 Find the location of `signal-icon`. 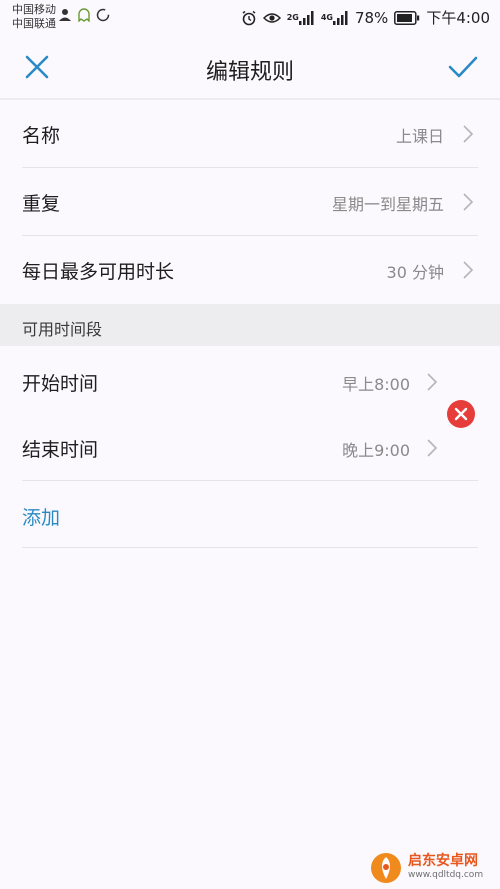

signal-icon is located at coordinates (306, 17).